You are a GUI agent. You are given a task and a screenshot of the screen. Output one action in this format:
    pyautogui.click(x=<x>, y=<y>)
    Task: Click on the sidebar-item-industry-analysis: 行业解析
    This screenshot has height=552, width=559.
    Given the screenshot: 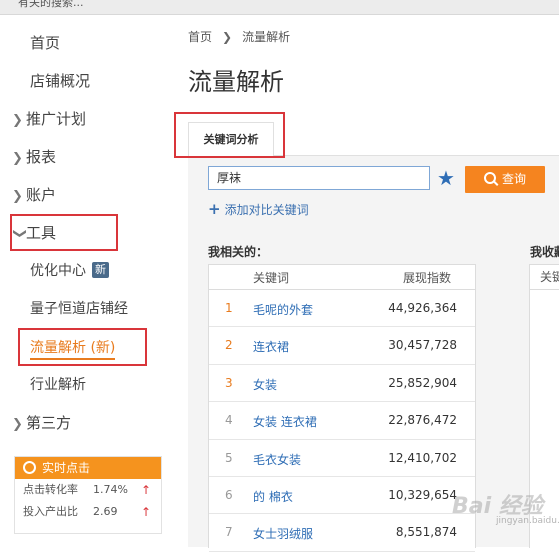 What is the action you would take?
    pyautogui.click(x=58, y=385)
    